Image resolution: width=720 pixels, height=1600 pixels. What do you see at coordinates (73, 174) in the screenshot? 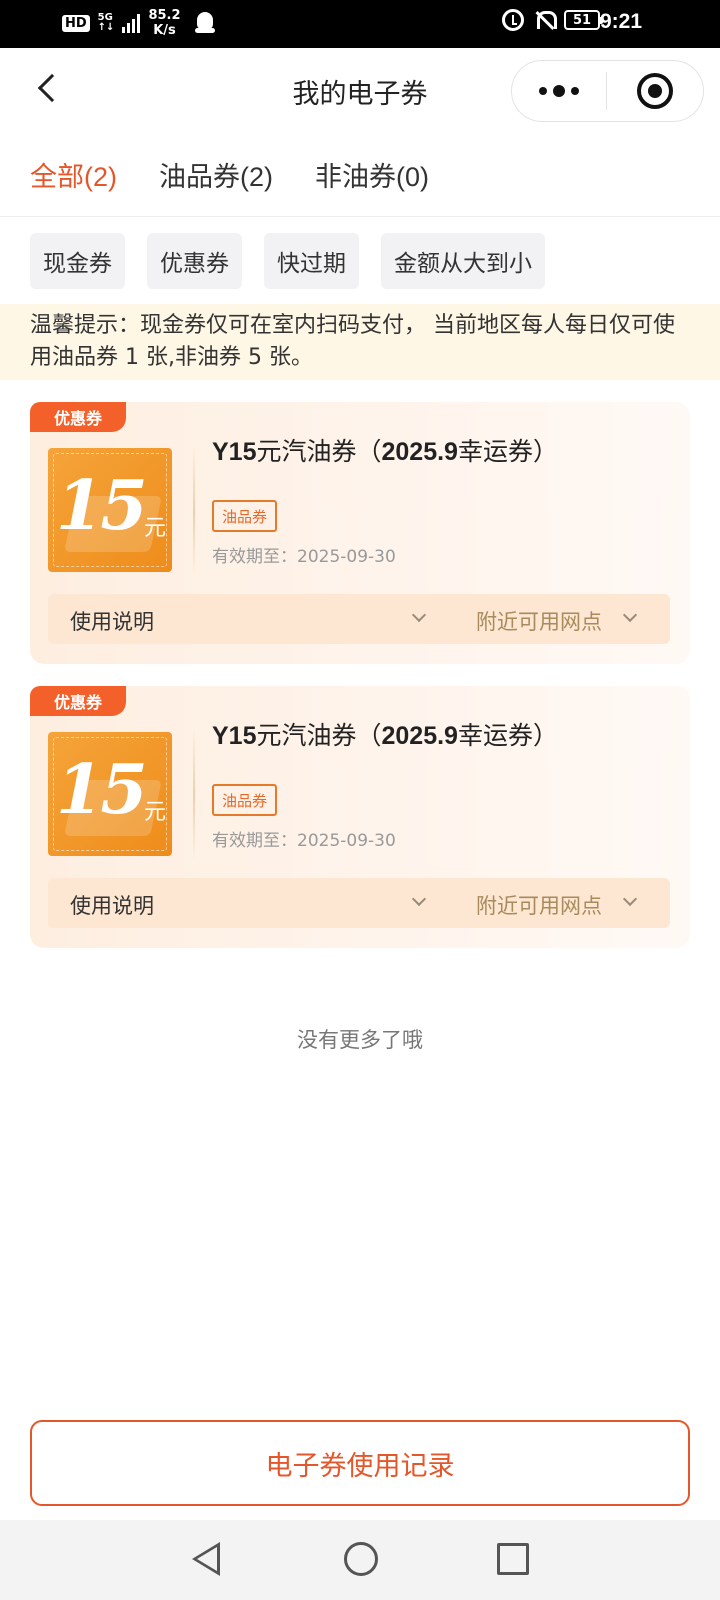
I see `tab-all: 全部(2)` at bounding box center [73, 174].